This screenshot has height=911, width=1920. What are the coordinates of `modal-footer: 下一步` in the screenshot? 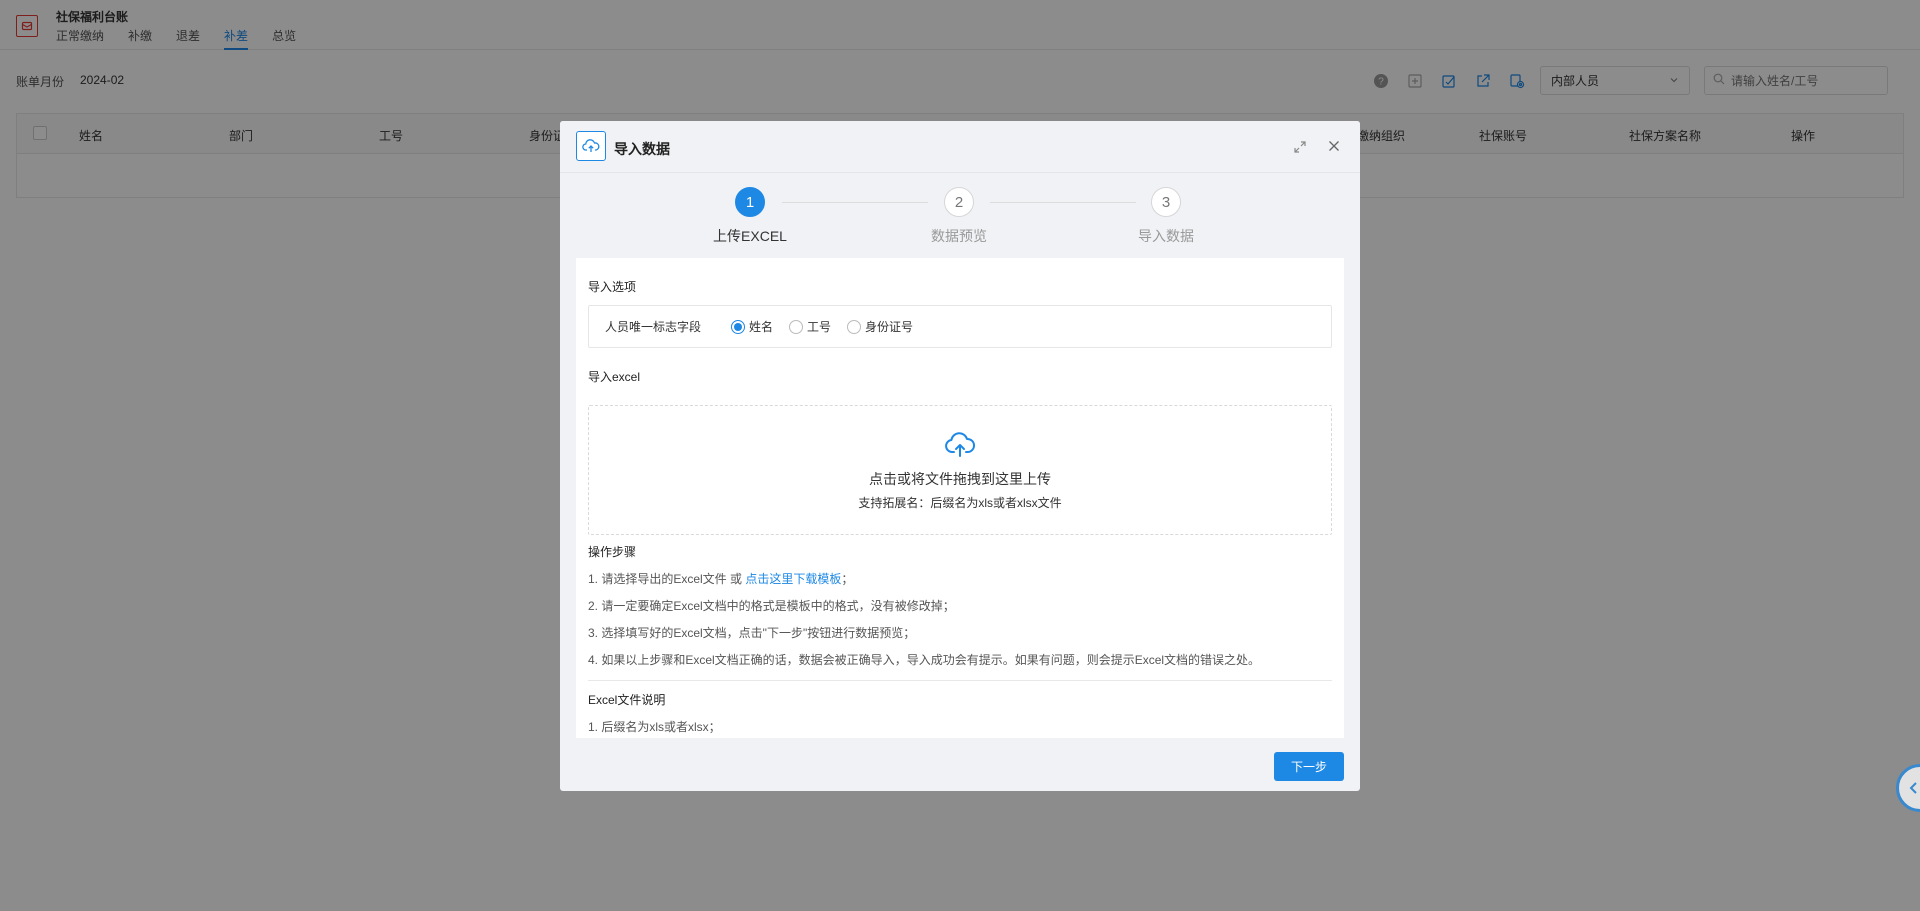 It's located at (960, 764).